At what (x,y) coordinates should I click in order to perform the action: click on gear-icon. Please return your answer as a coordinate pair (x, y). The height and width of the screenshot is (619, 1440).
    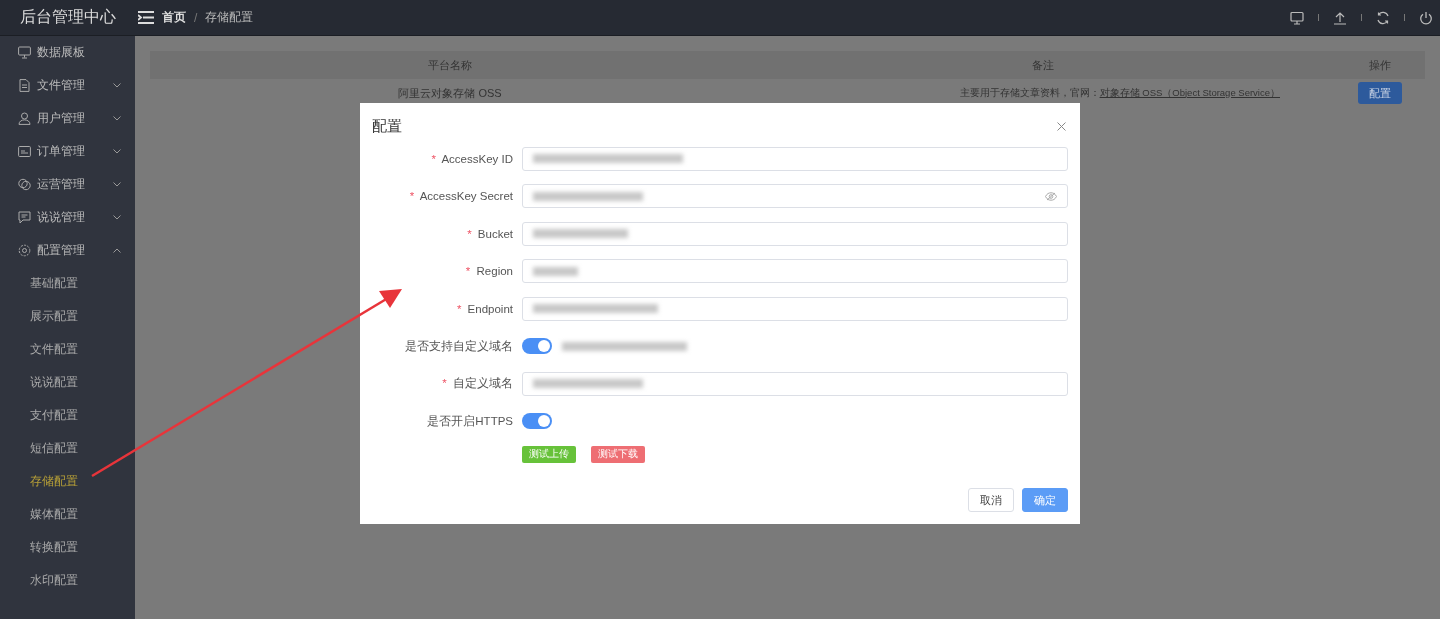
    Looking at the image, I should click on (24, 250).